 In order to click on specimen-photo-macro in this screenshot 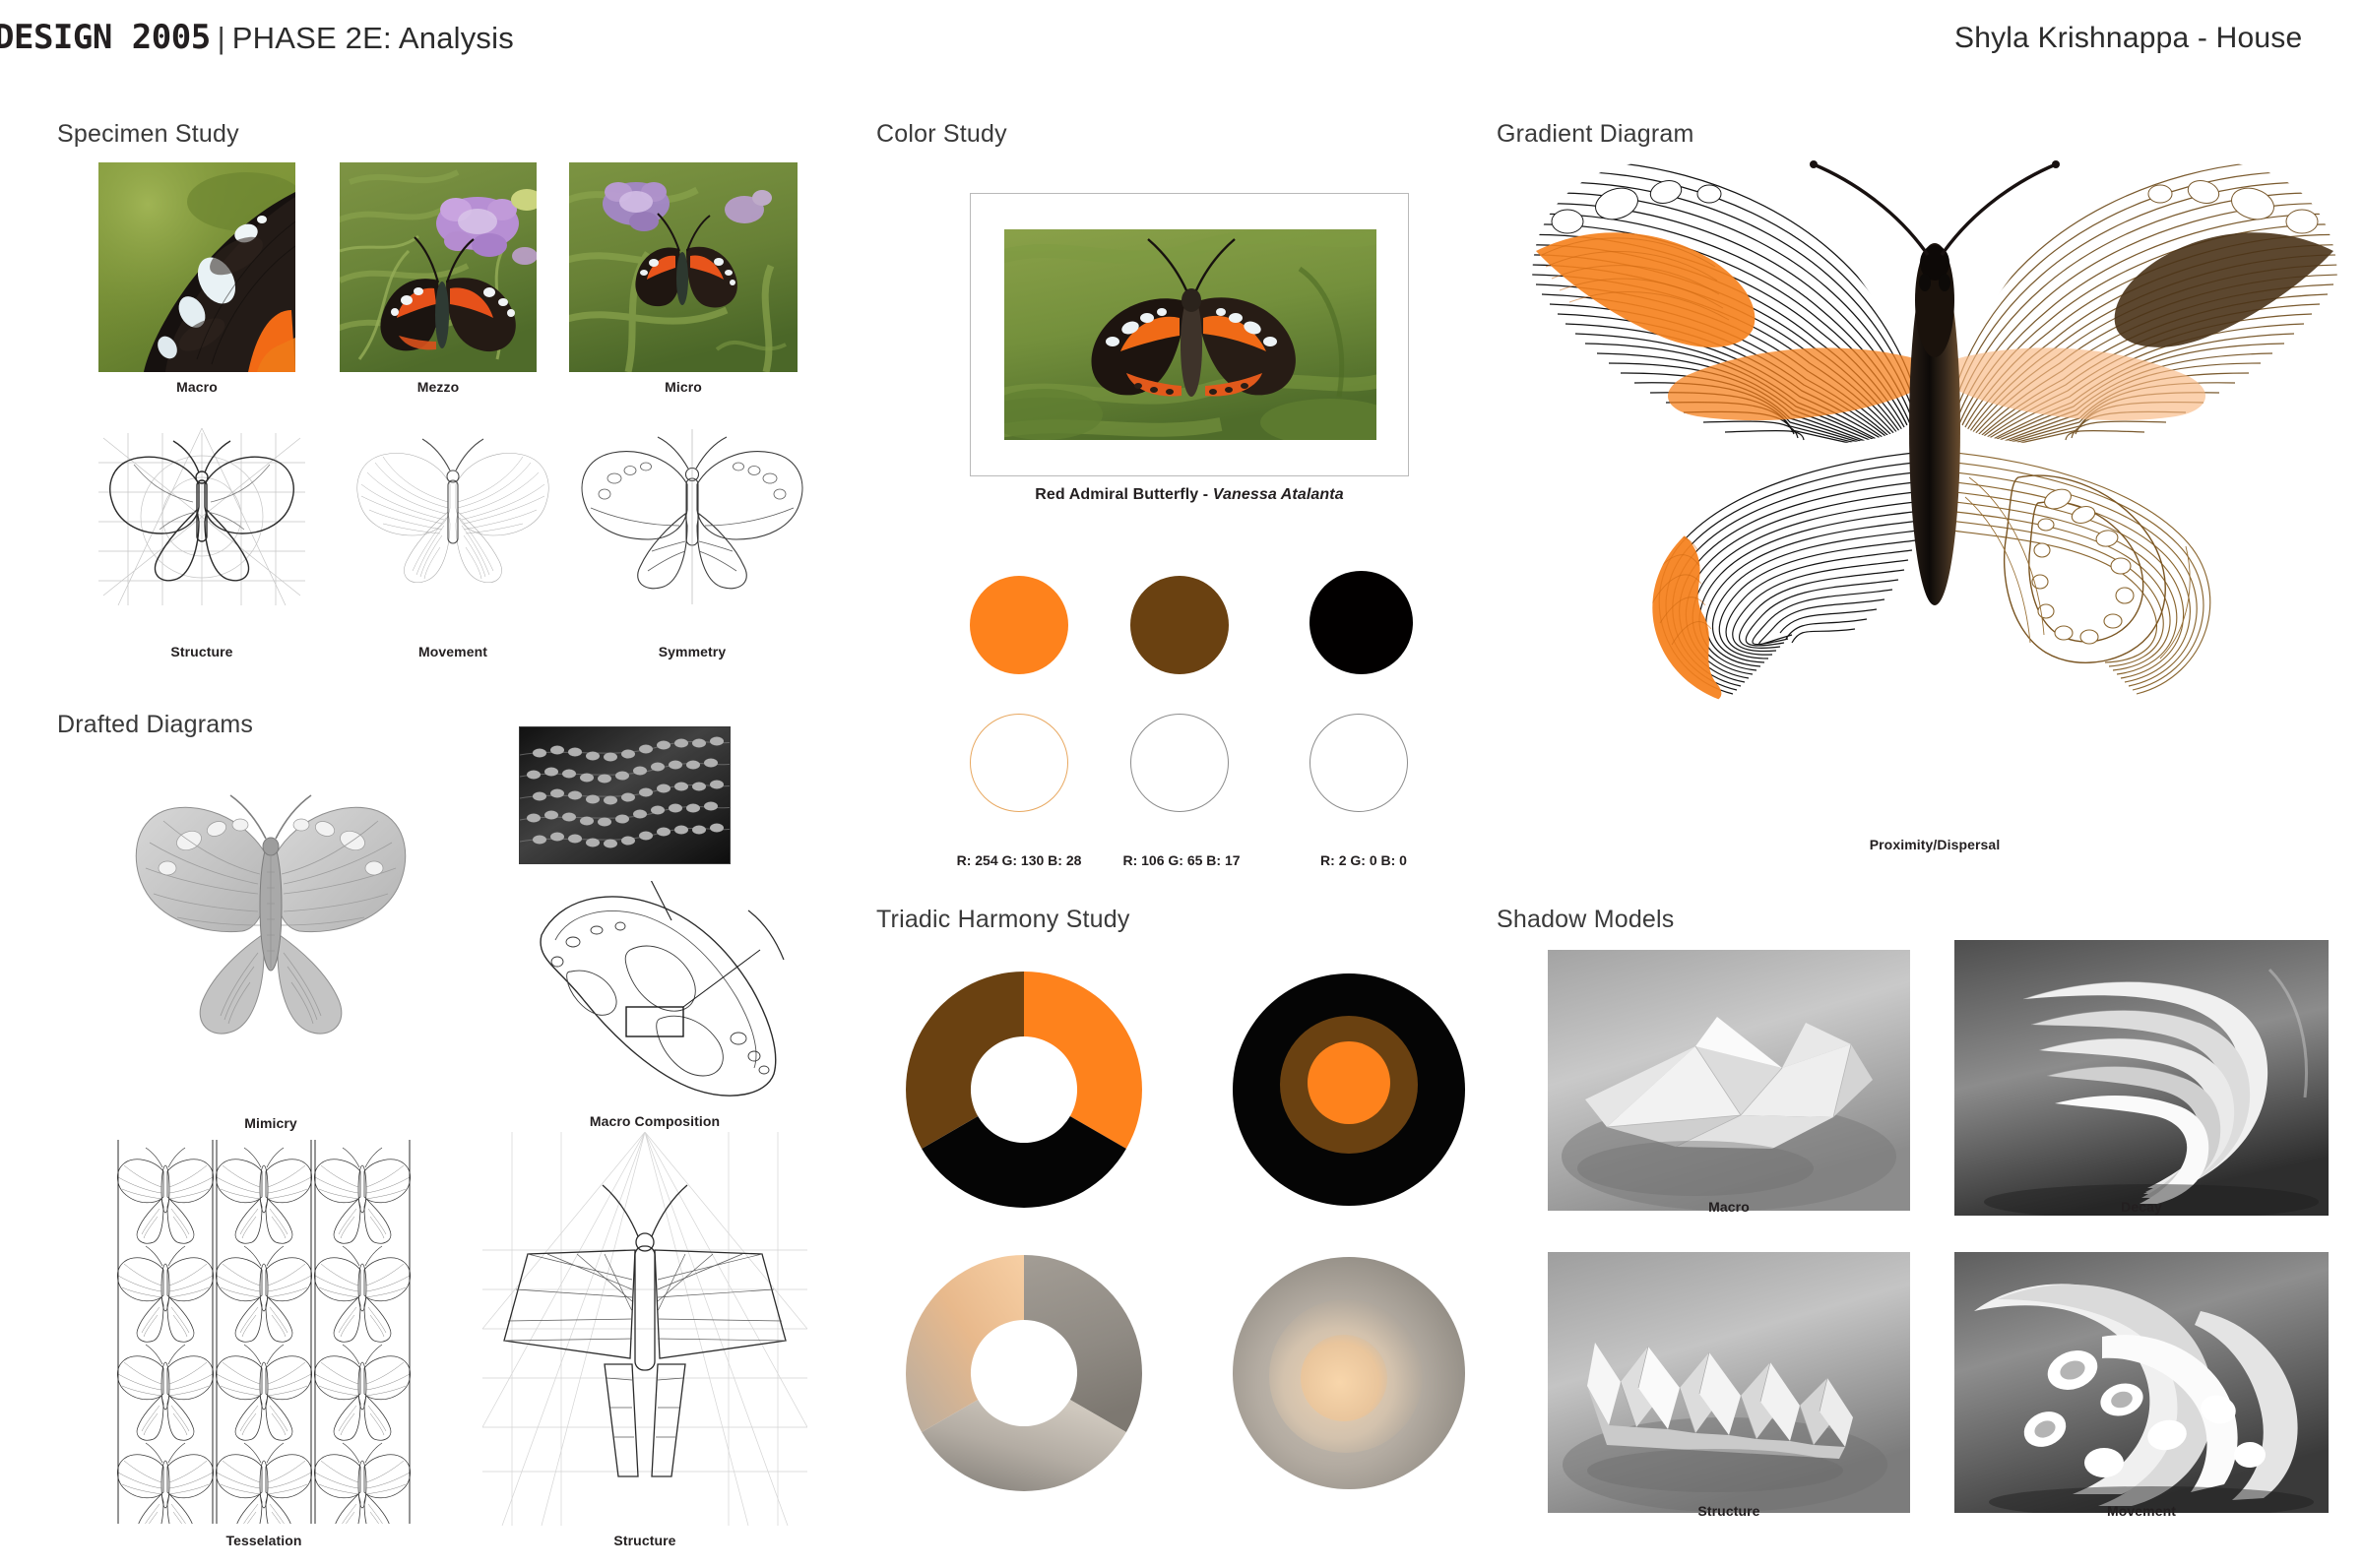, I will do `click(196, 267)`.